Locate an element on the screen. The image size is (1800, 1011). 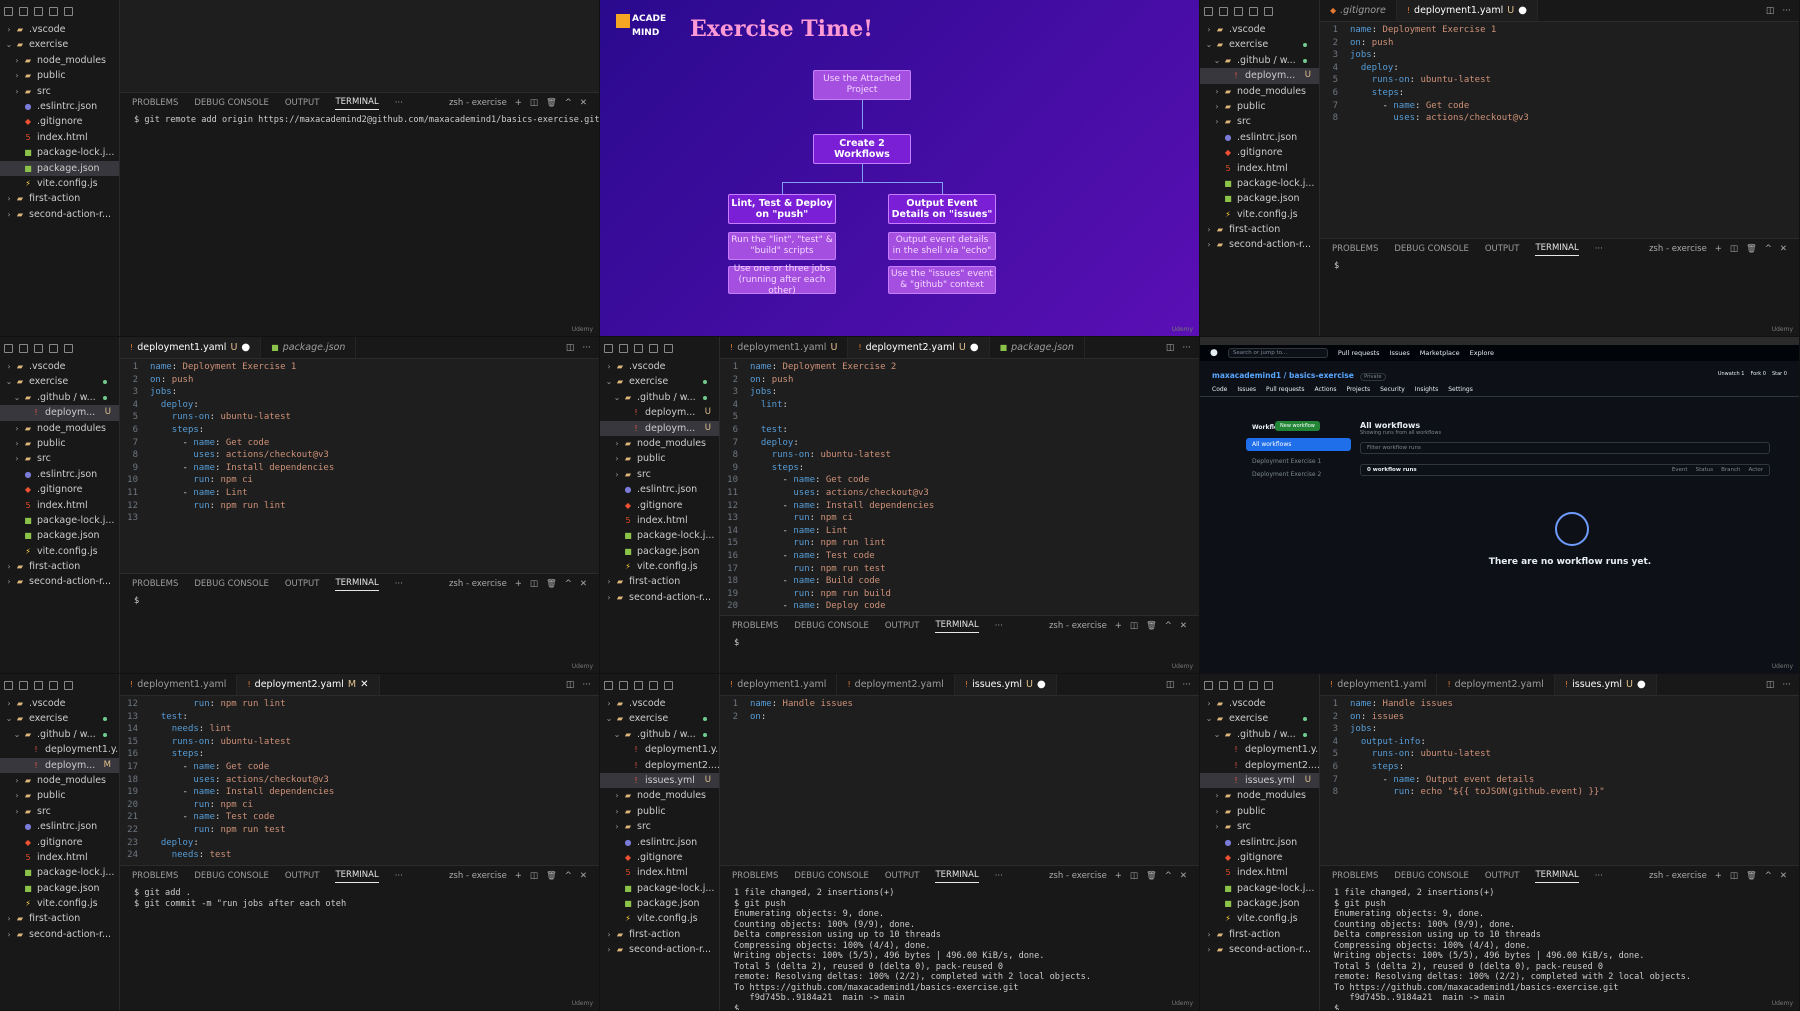
editor-tab: ! deployment1.yaml U ● is located at coordinates (191, 347).